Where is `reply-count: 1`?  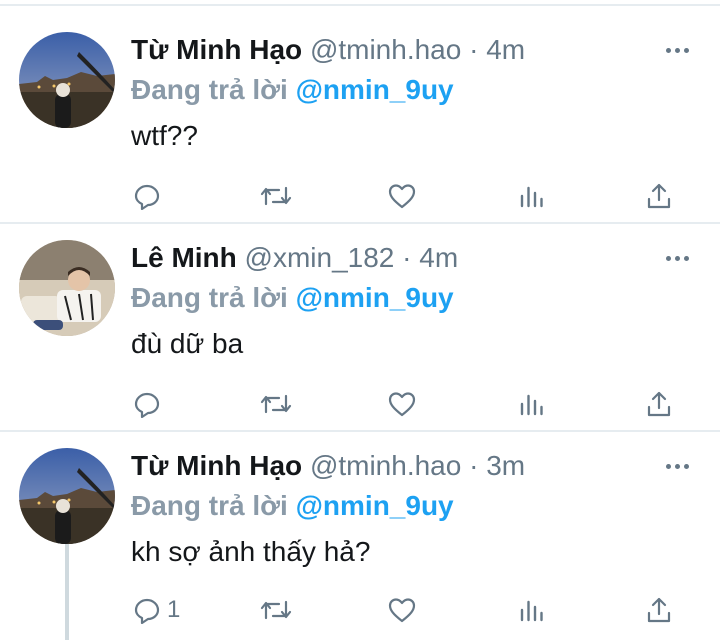 reply-count: 1 is located at coordinates (174, 609).